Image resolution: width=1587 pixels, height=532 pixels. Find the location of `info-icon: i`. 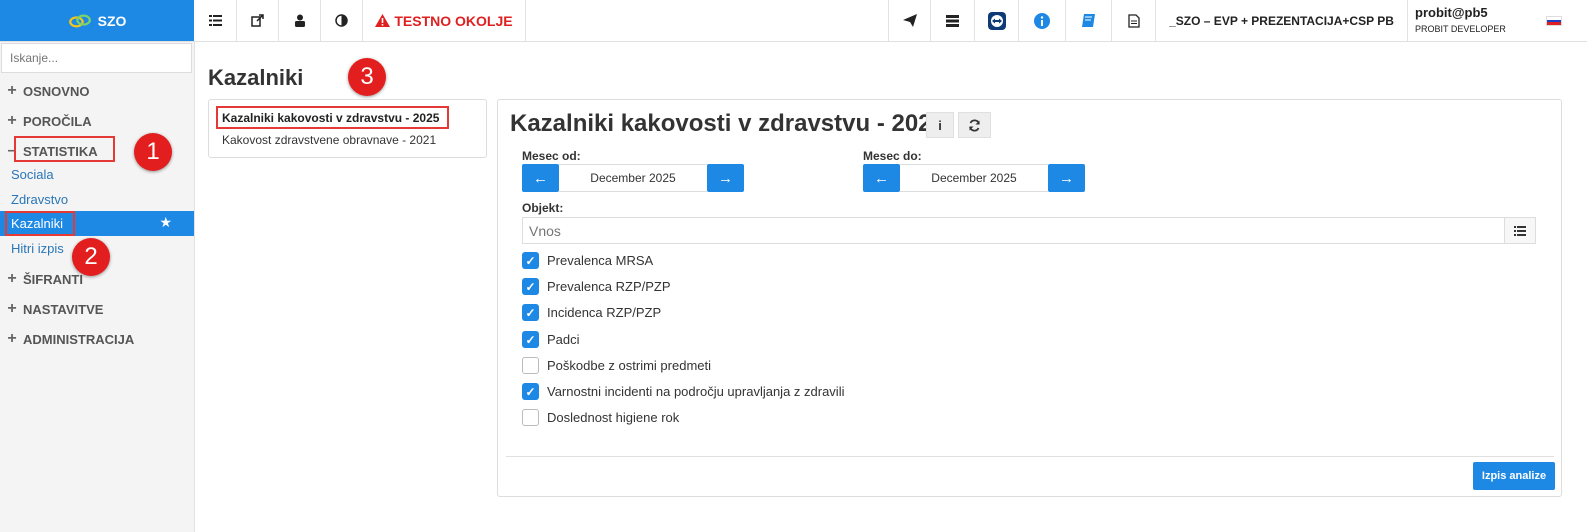

info-icon: i is located at coordinates (940, 125).